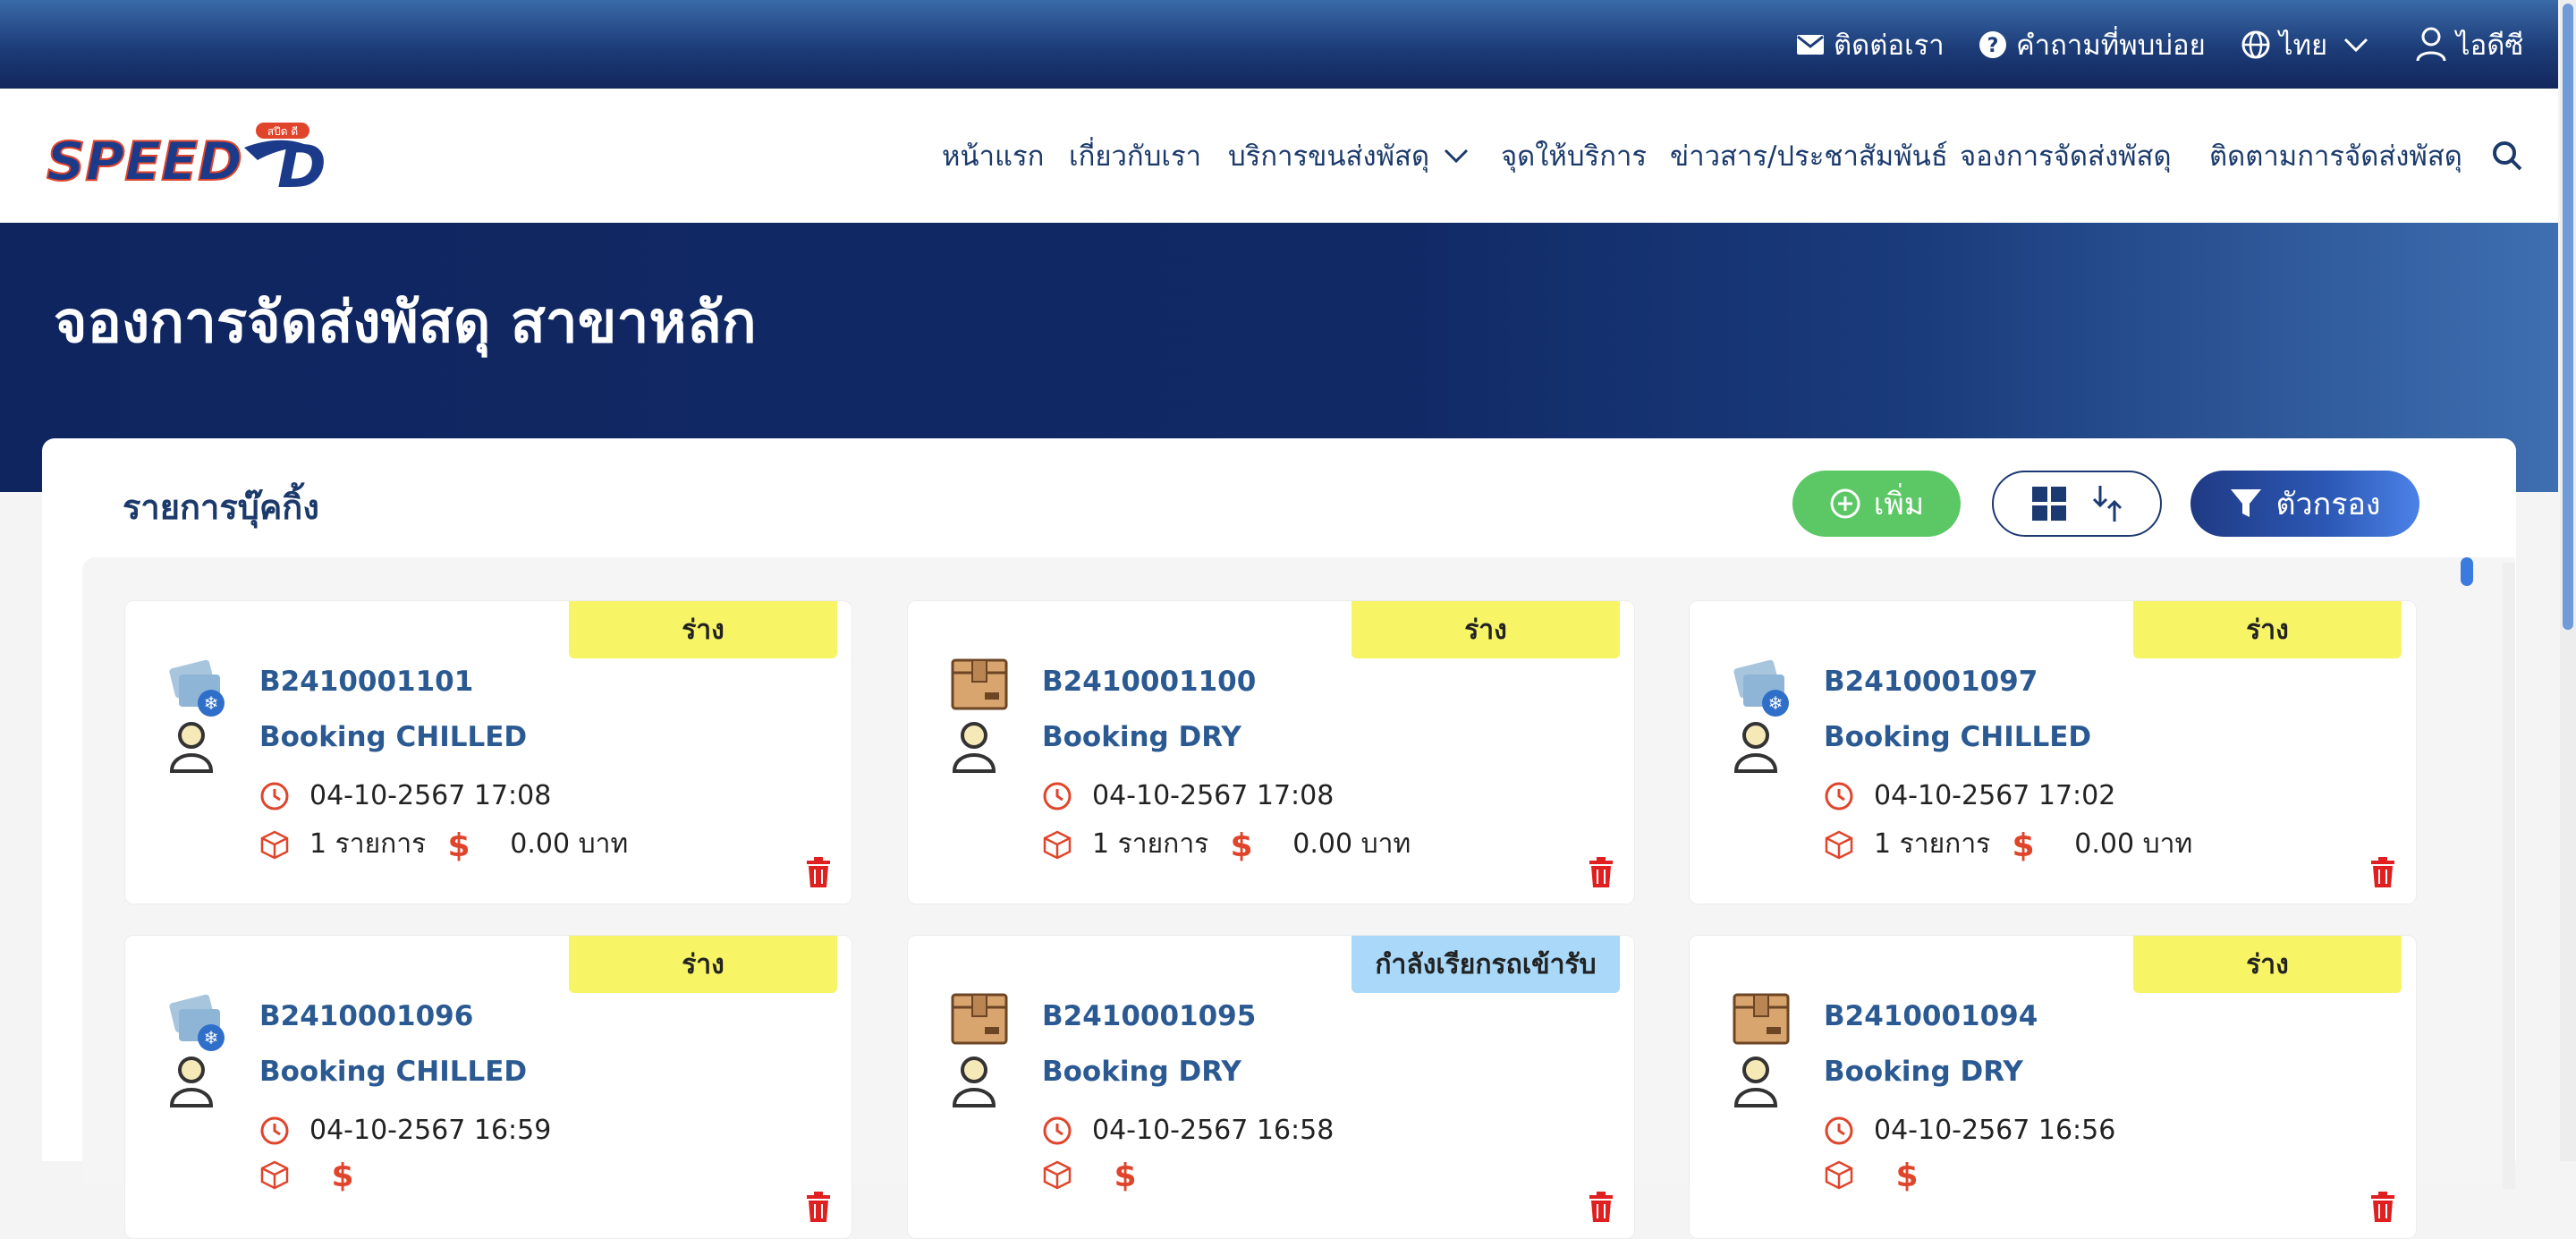 This screenshot has width=2576, height=1239. I want to click on nav-service-points: จุดให้บริการ, so click(1574, 156).